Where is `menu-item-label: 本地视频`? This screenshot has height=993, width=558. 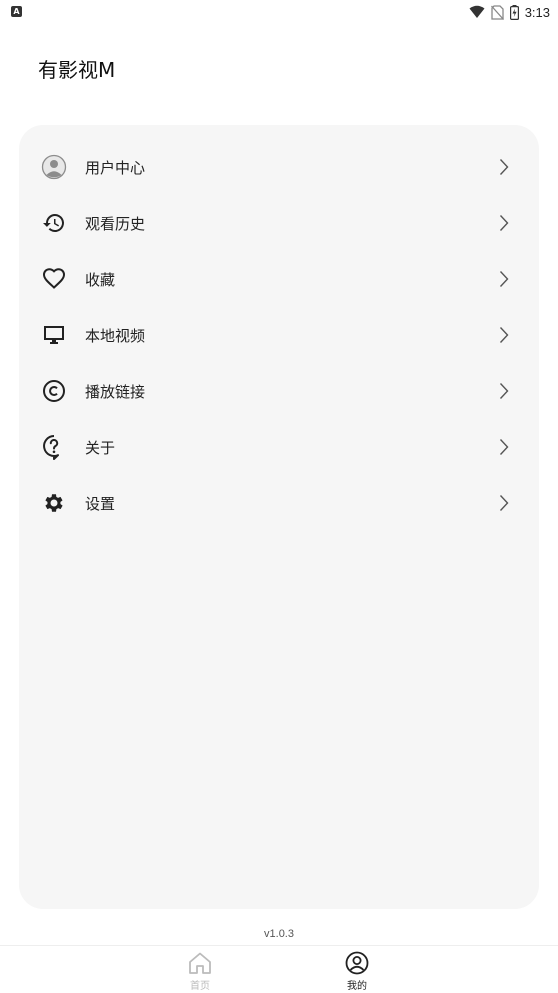 menu-item-label: 本地视频 is located at coordinates (115, 335).